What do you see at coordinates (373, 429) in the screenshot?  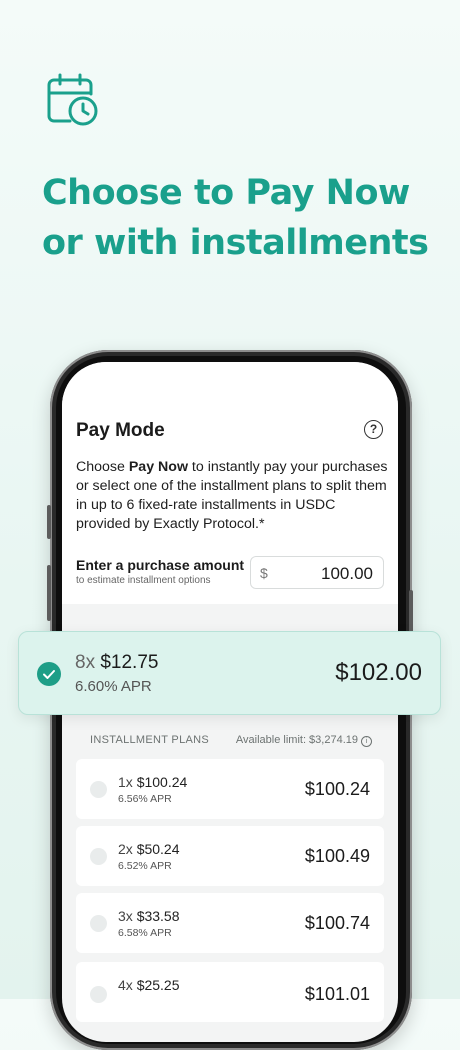 I see `help-icon: ?` at bounding box center [373, 429].